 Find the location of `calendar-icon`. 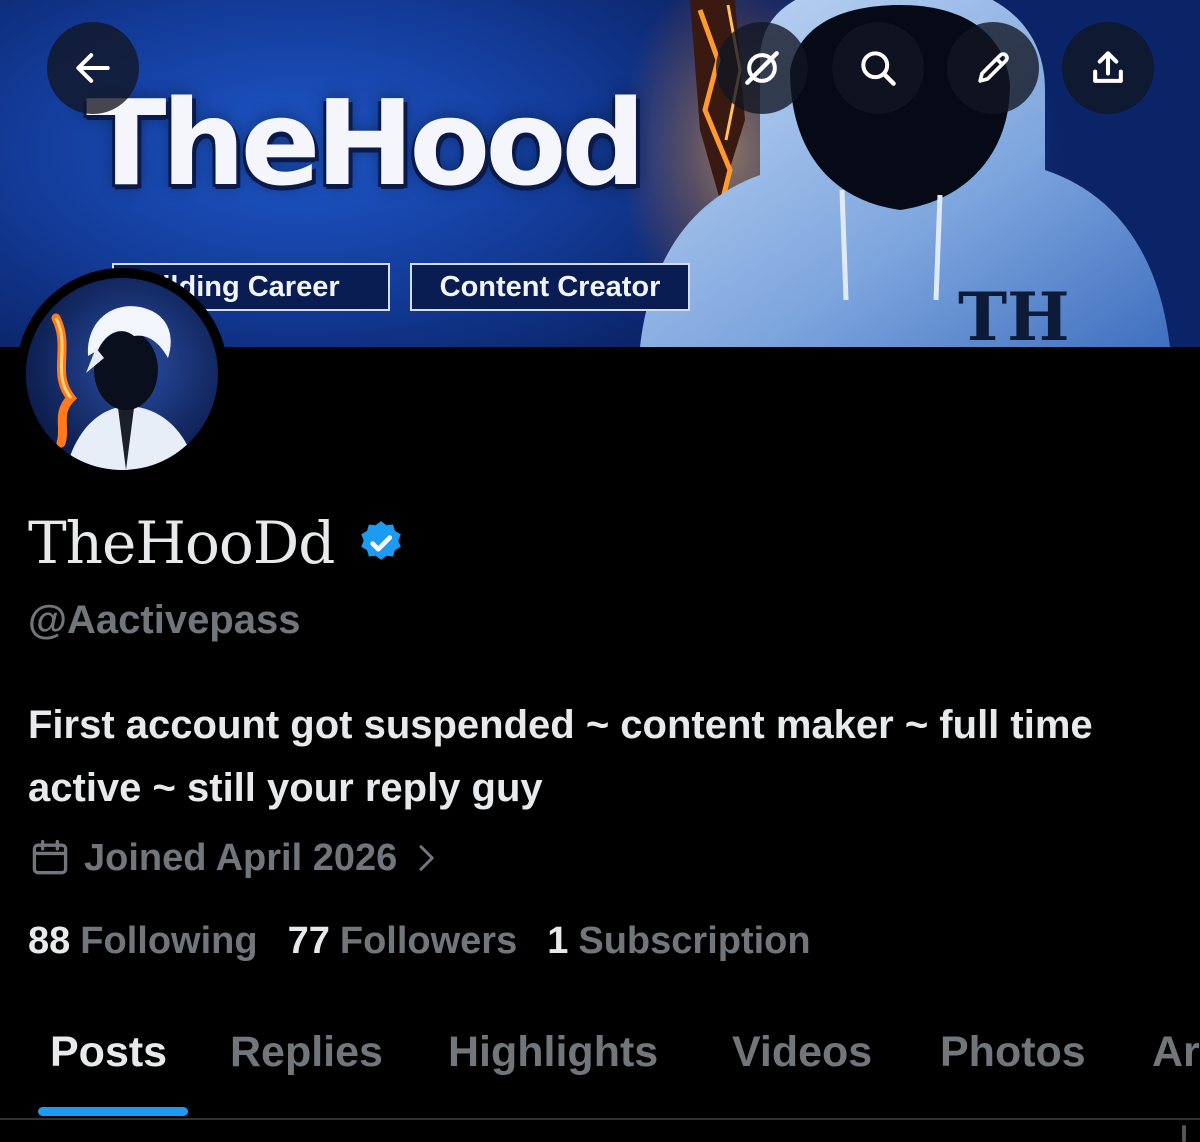

calendar-icon is located at coordinates (50, 857).